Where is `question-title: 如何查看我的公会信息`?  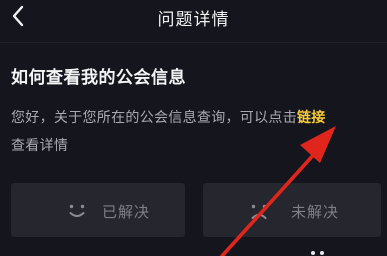 question-title: 如何查看我的公会信息 is located at coordinates (98, 78).